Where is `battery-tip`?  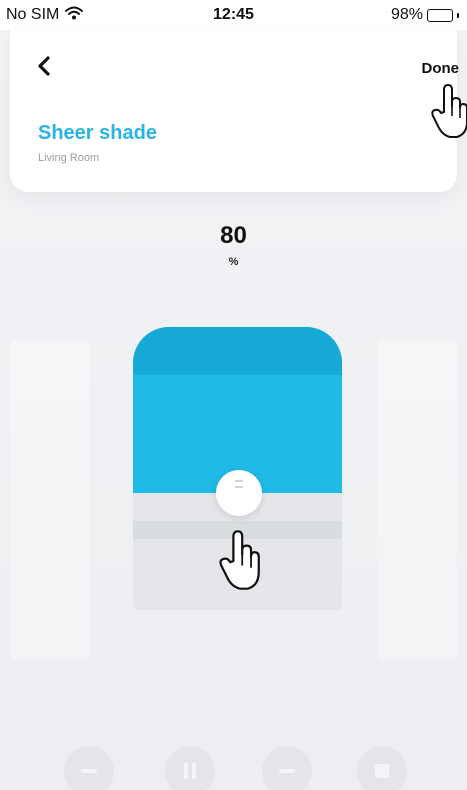
battery-tip is located at coordinates (458, 15).